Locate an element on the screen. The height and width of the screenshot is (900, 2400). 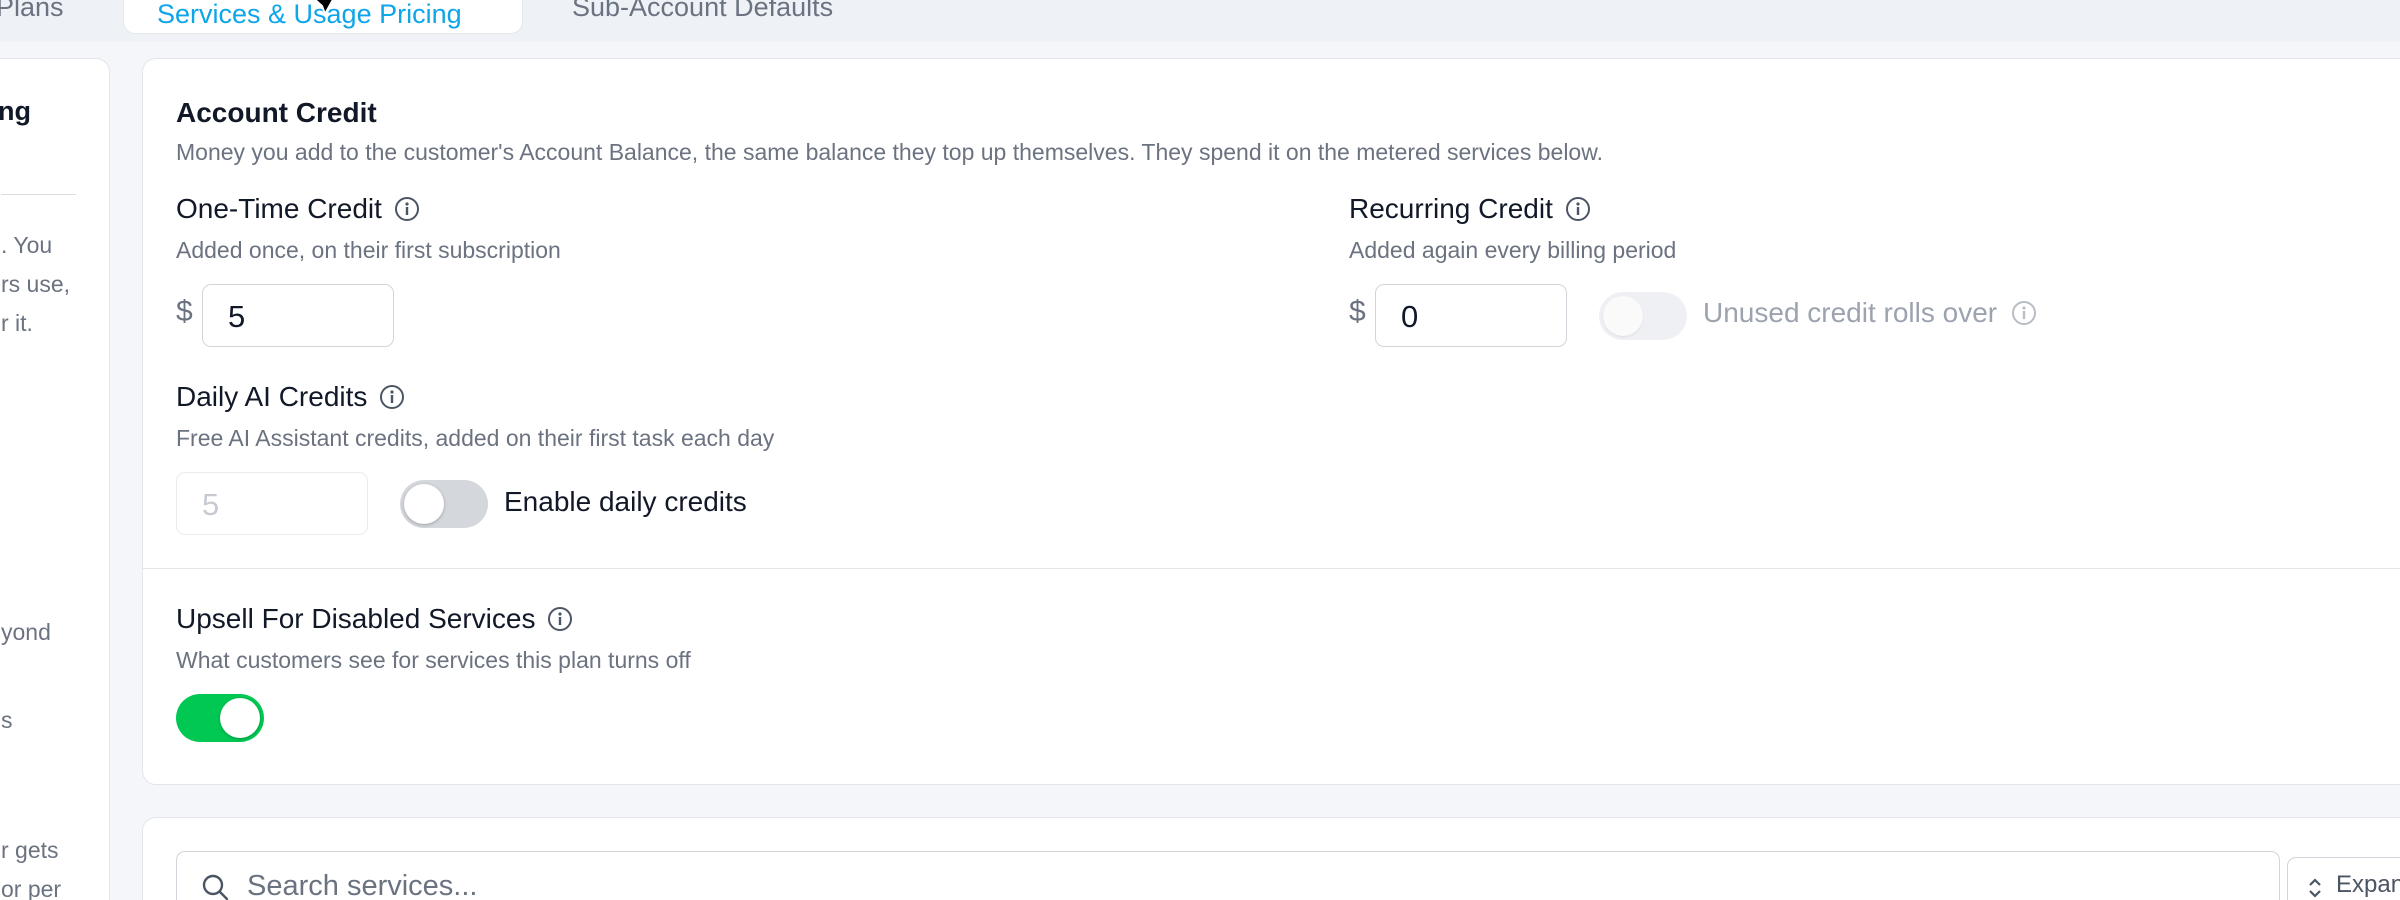
left-panel-line: rs use, is located at coordinates (36, 284).